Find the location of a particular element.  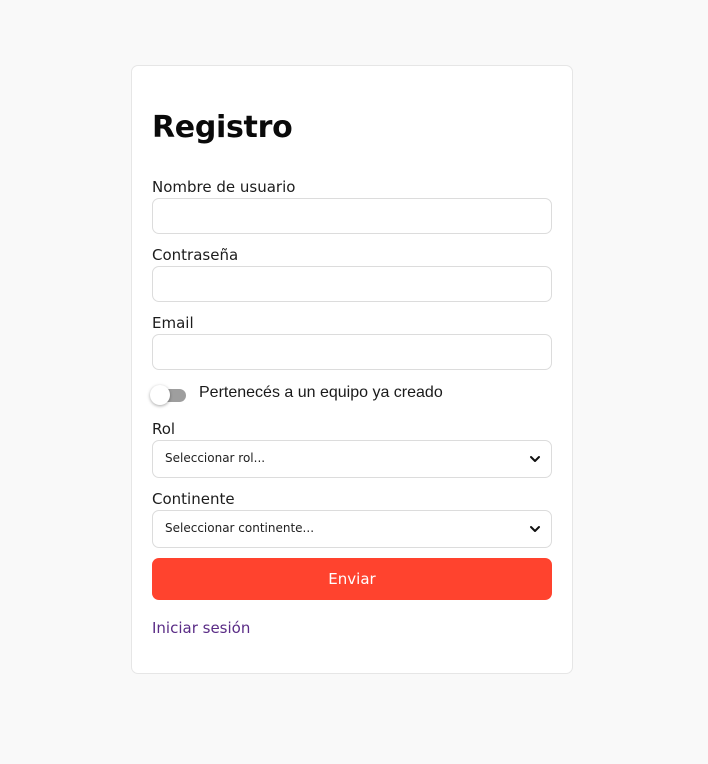

username-label: Nombre de usuario is located at coordinates (224, 187).